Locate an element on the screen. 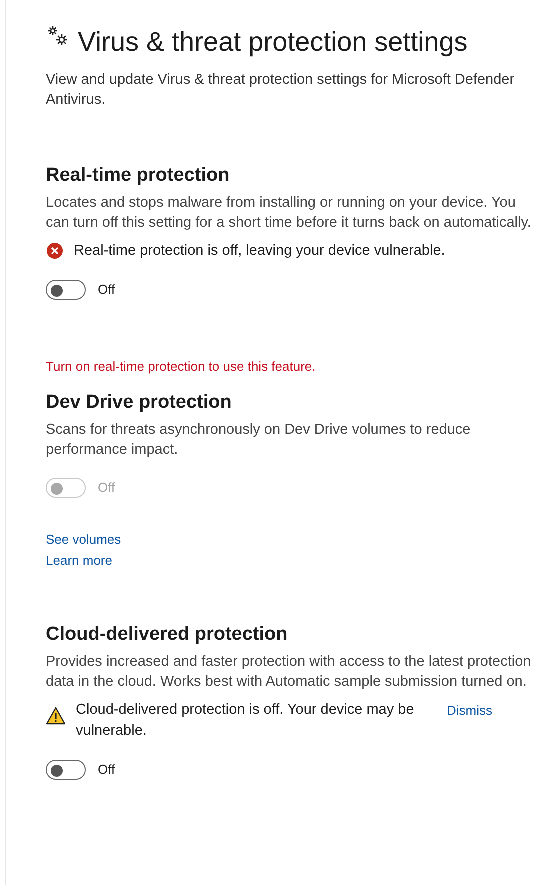 The width and height of the screenshot is (551, 885). link: See volumes is located at coordinates (84, 539).